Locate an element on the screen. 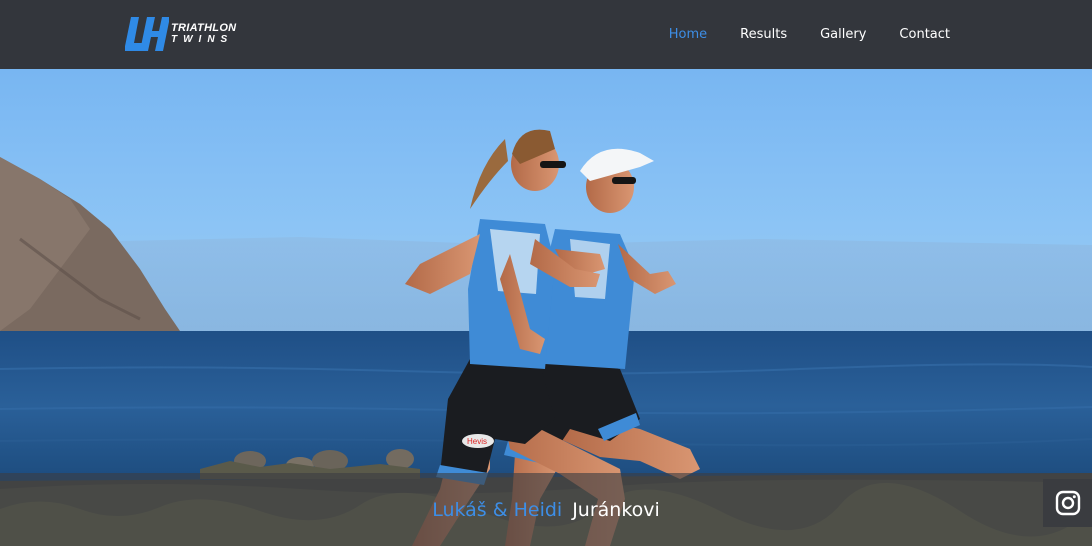 This screenshot has width=1092, height=546. instagram-icon is located at coordinates (1067, 503).